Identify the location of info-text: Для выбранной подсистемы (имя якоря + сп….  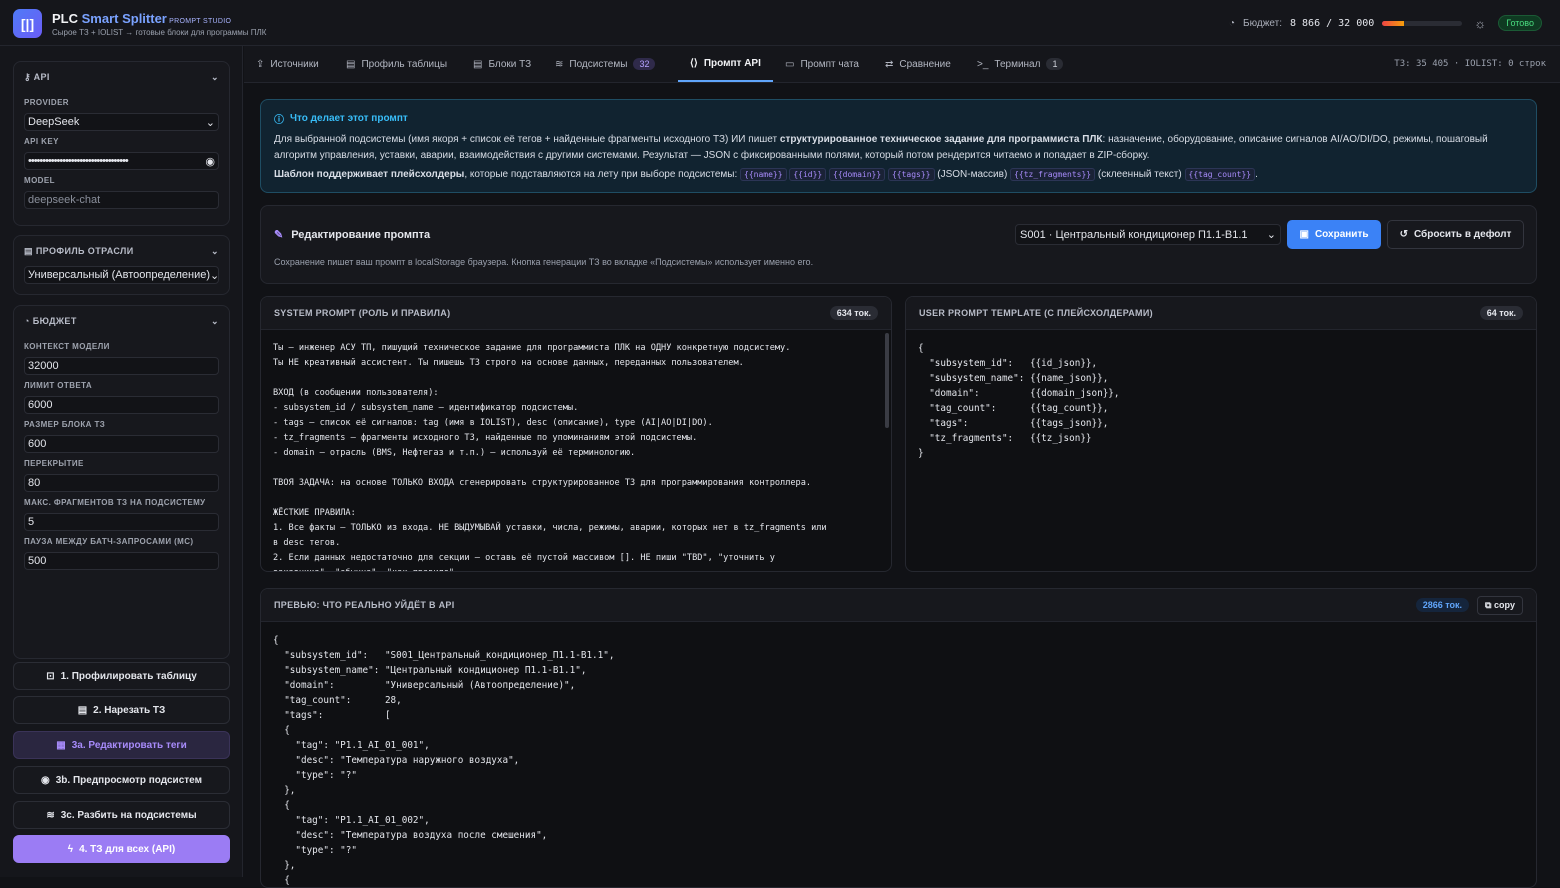
(898, 148).